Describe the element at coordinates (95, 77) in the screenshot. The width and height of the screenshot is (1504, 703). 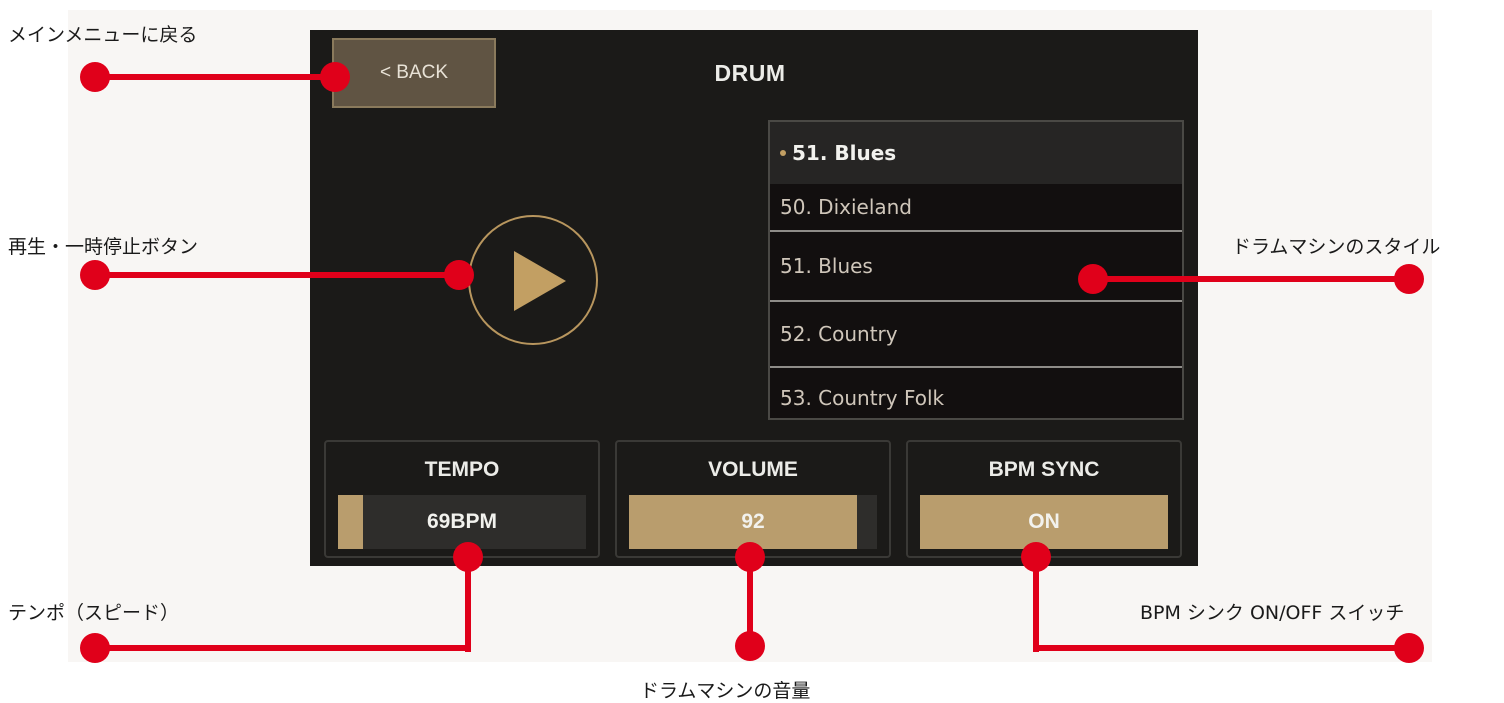
I see `callout-dot-back-start` at that location.